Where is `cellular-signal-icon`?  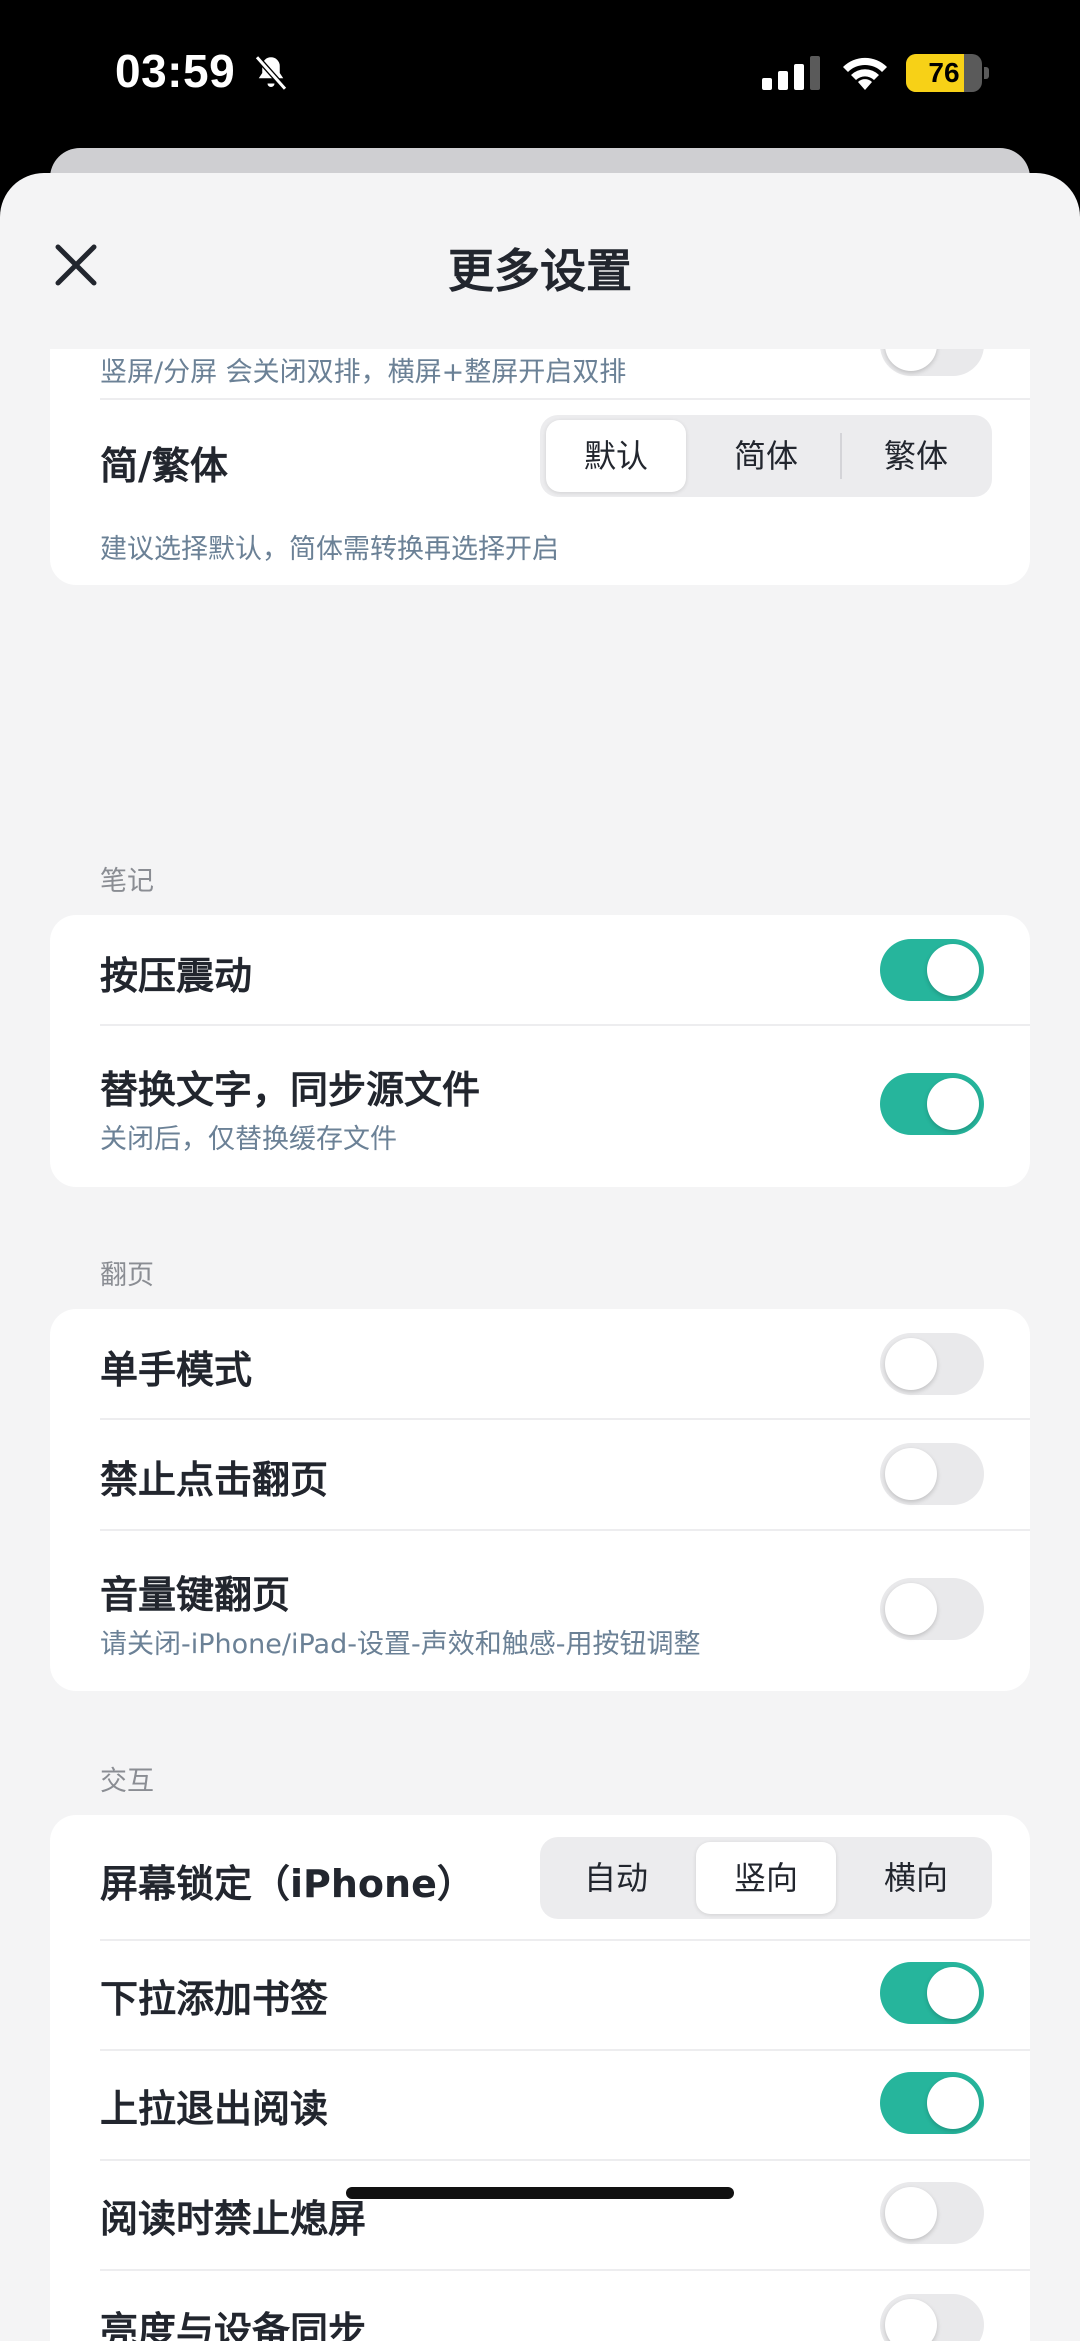 cellular-signal-icon is located at coordinates (791, 73).